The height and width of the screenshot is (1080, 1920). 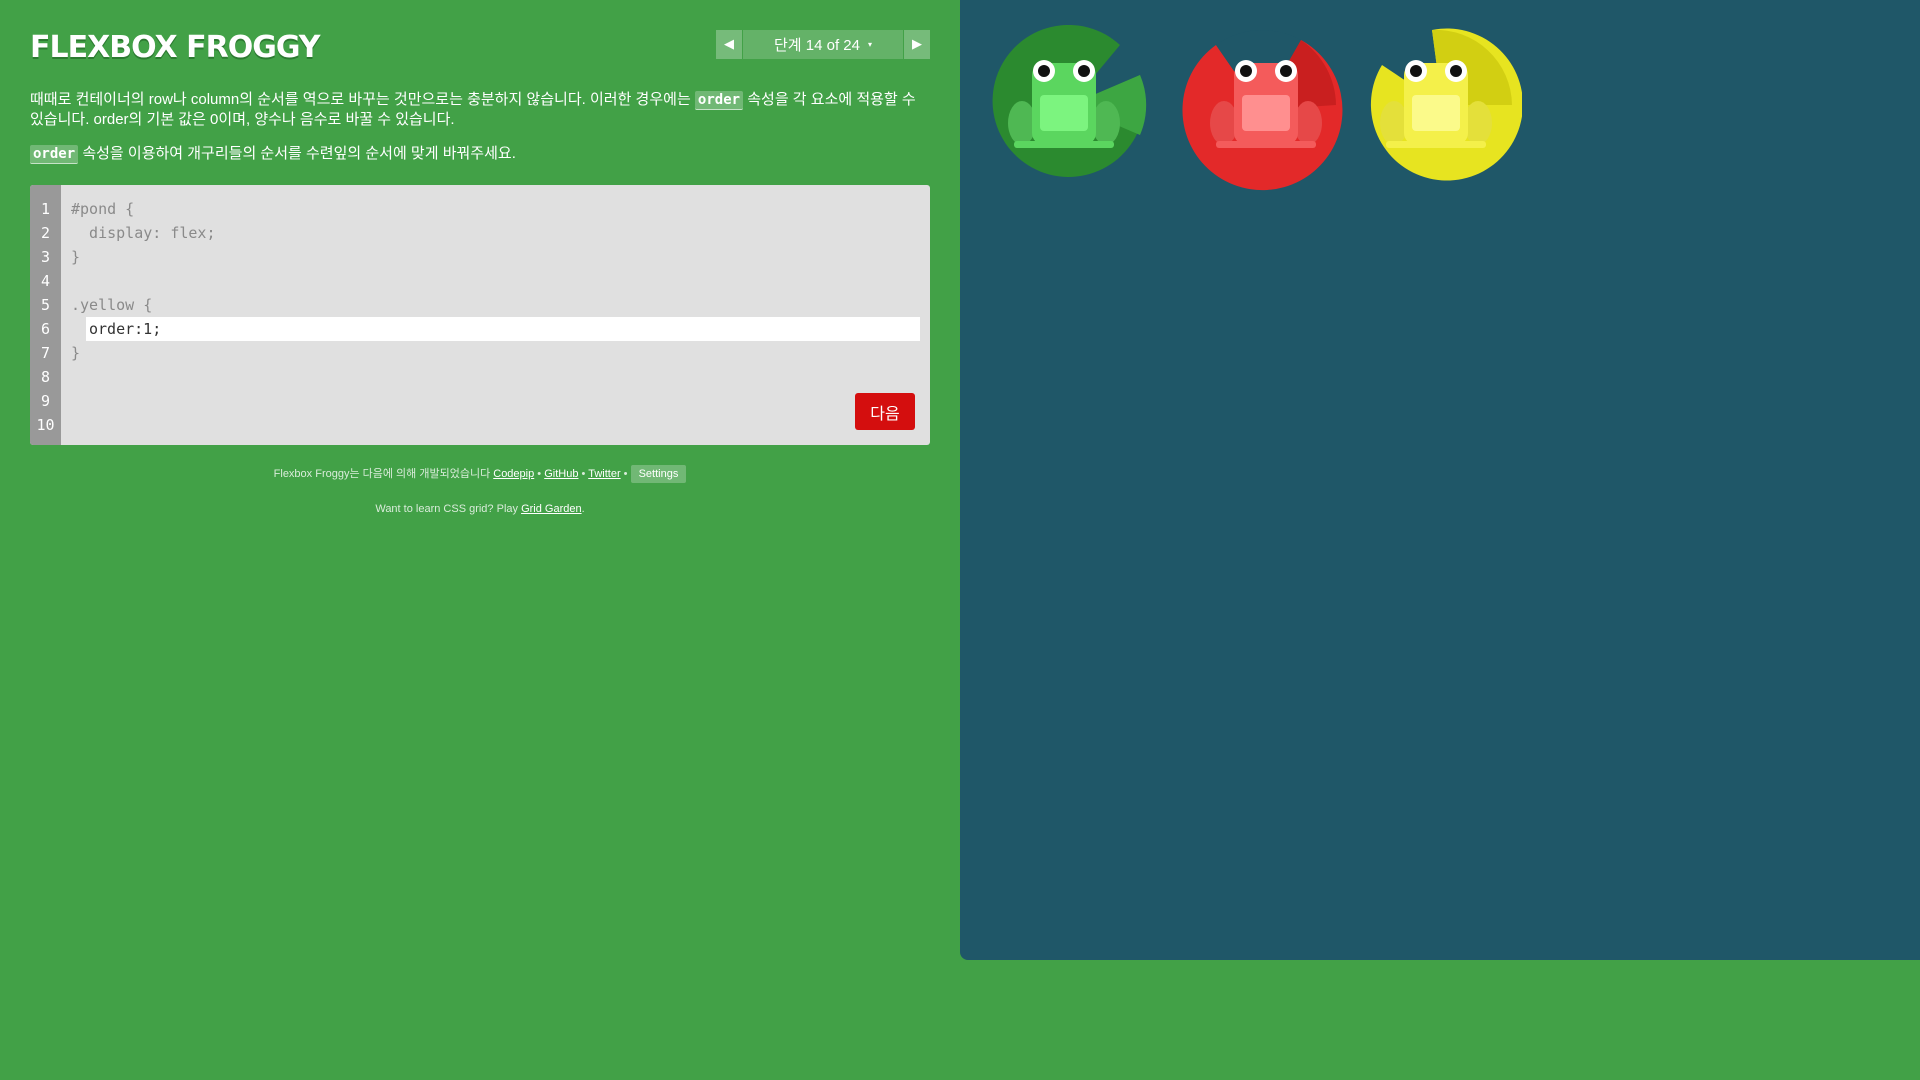 I want to click on line-number: 2, so click(x=45, y=233).